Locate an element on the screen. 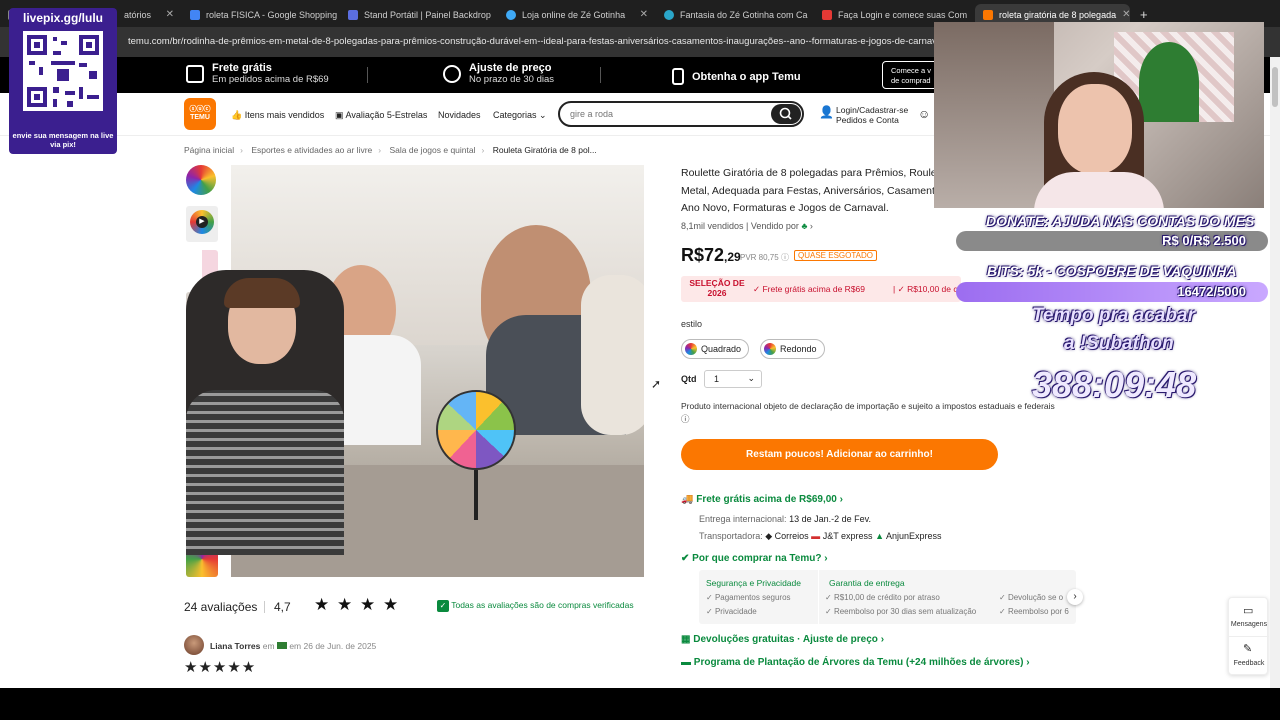 This screenshot has width=1280, height=720. selection-item: | ✓ R$10,00 de c is located at coordinates (925, 289).